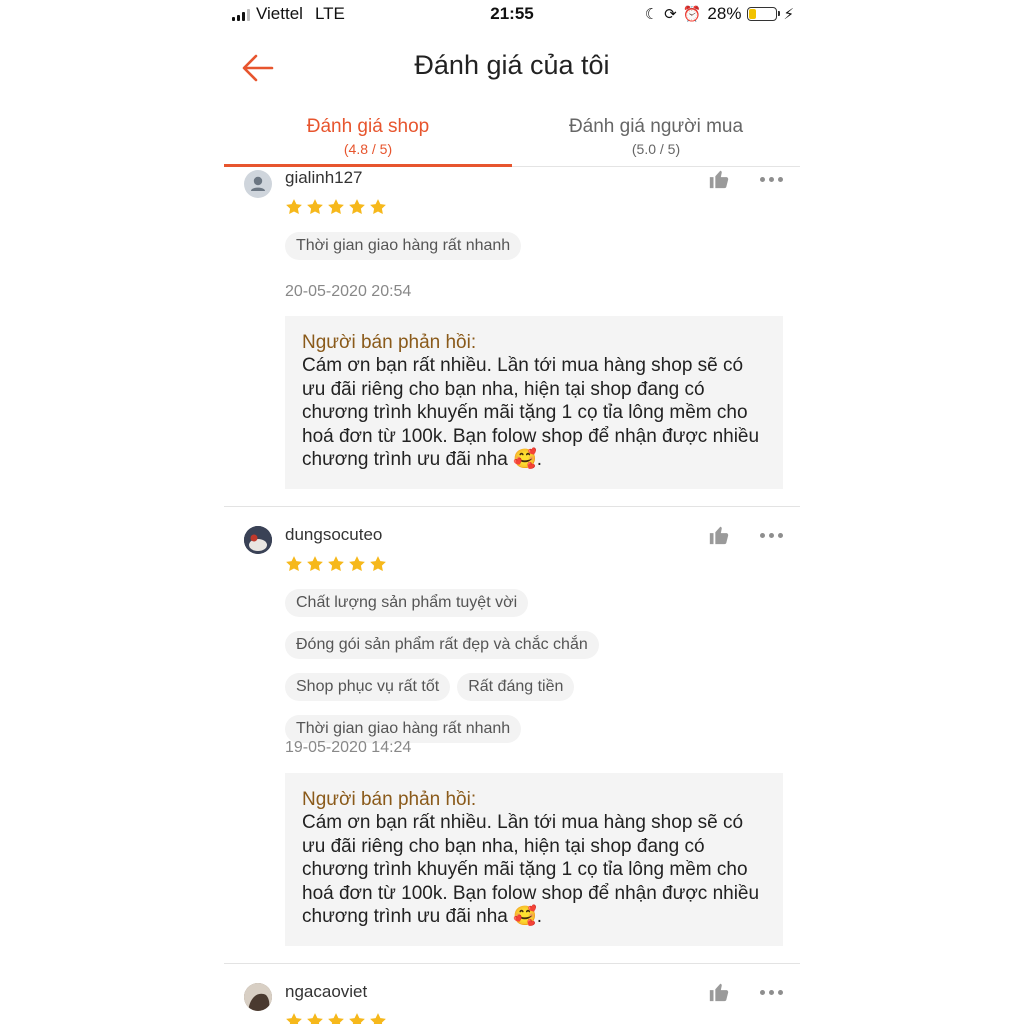  Describe the element at coordinates (407, 603) in the screenshot. I see `review-tag: Chất lượng sản phẩm tuyệt vời` at that location.